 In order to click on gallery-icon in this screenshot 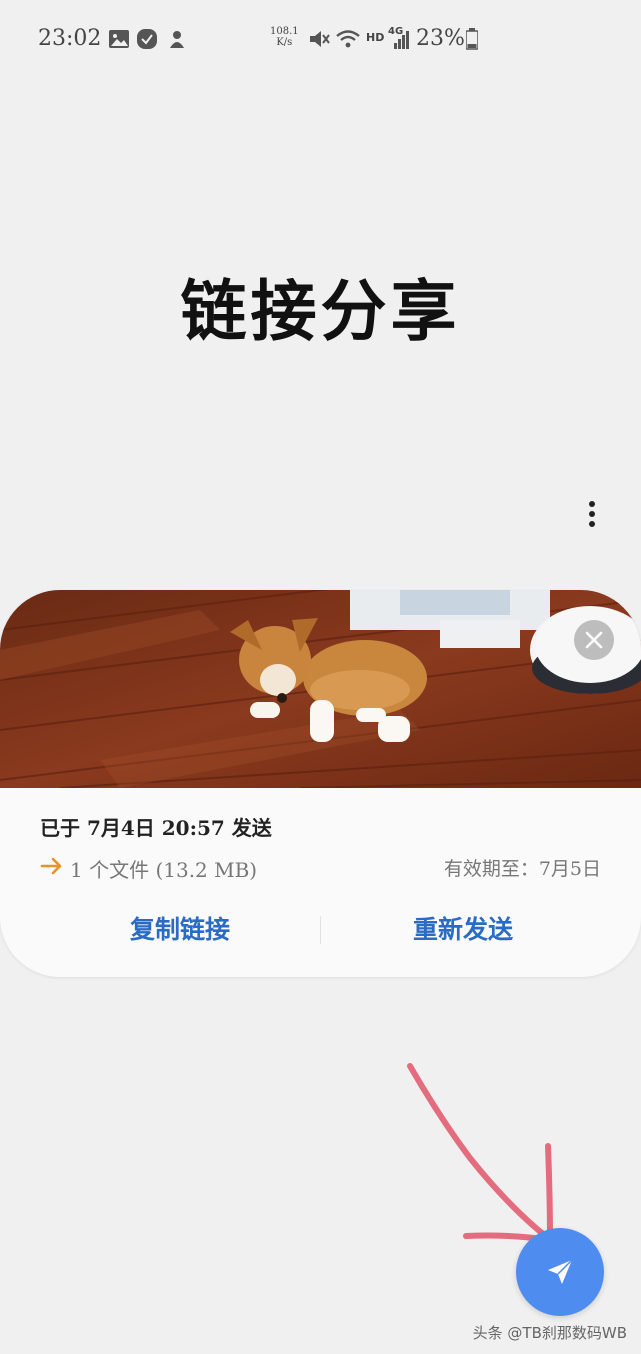, I will do `click(119, 39)`.